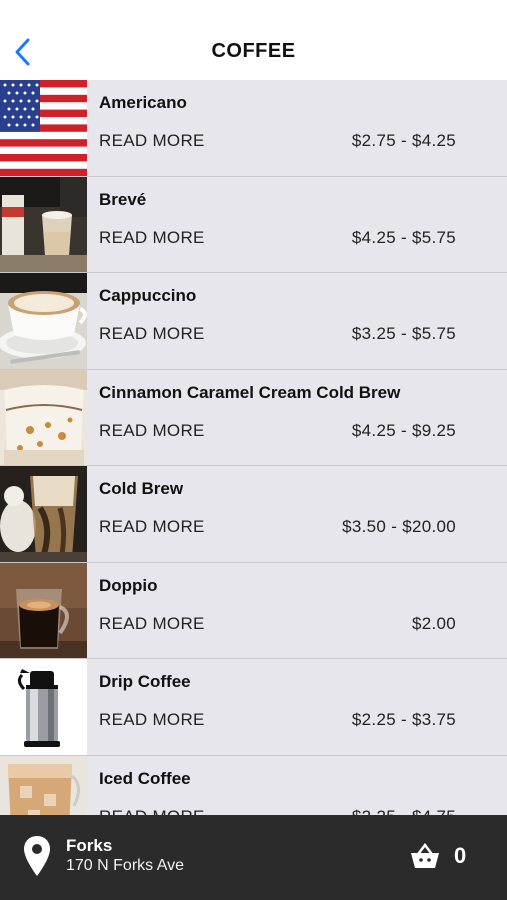  What do you see at coordinates (403, 719) in the screenshot?
I see `item-price: $2.25 - $3.75` at bounding box center [403, 719].